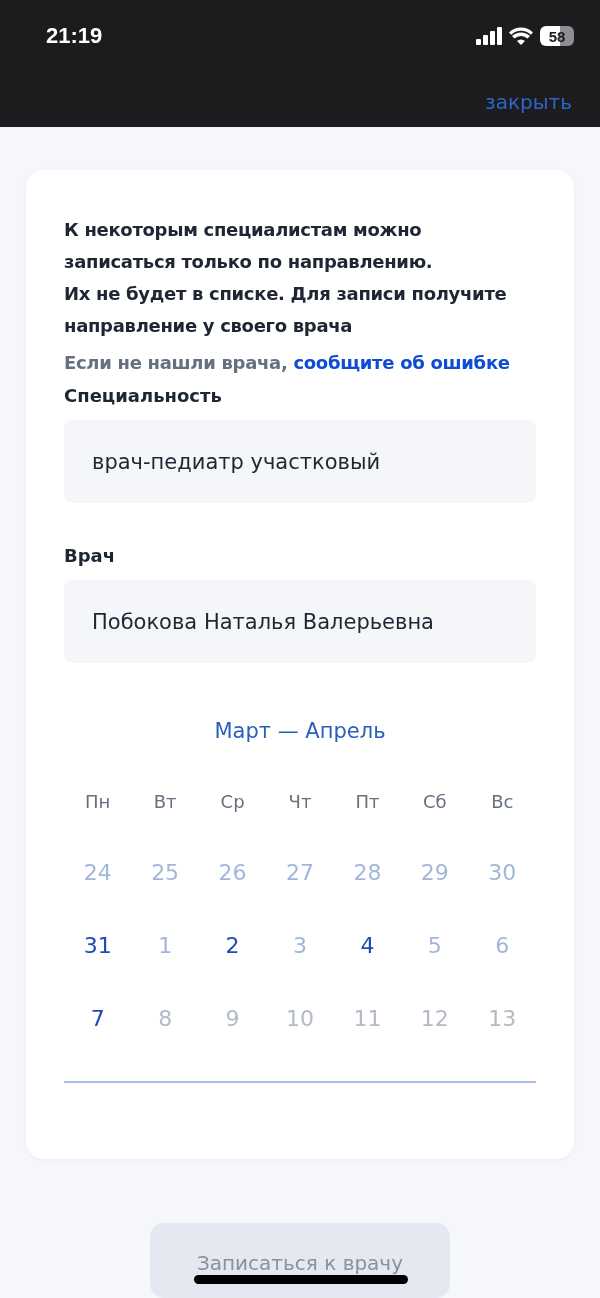 Image resolution: width=600 pixels, height=1298 pixels. Describe the element at coordinates (300, 1019) in the screenshot. I see `calendar-day: 10` at that location.